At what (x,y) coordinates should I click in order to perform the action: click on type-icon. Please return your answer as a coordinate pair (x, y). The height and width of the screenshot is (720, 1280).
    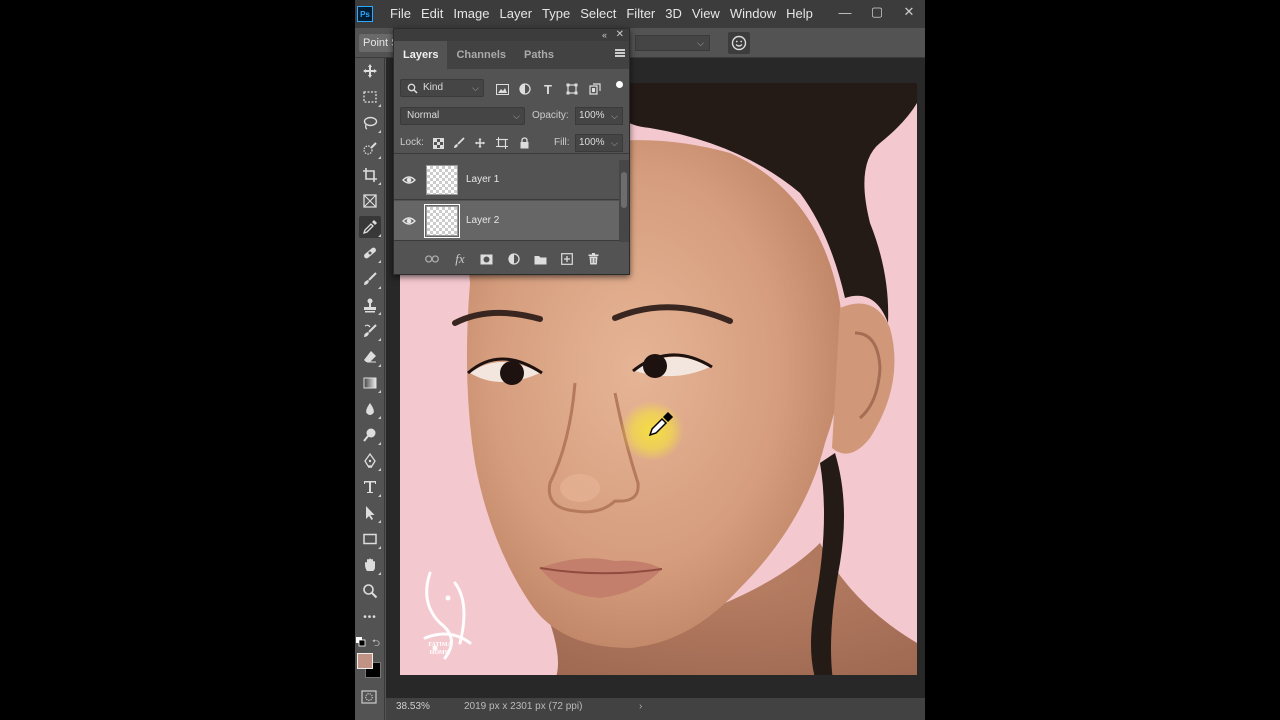
    Looking at the image, I should click on (370, 487).